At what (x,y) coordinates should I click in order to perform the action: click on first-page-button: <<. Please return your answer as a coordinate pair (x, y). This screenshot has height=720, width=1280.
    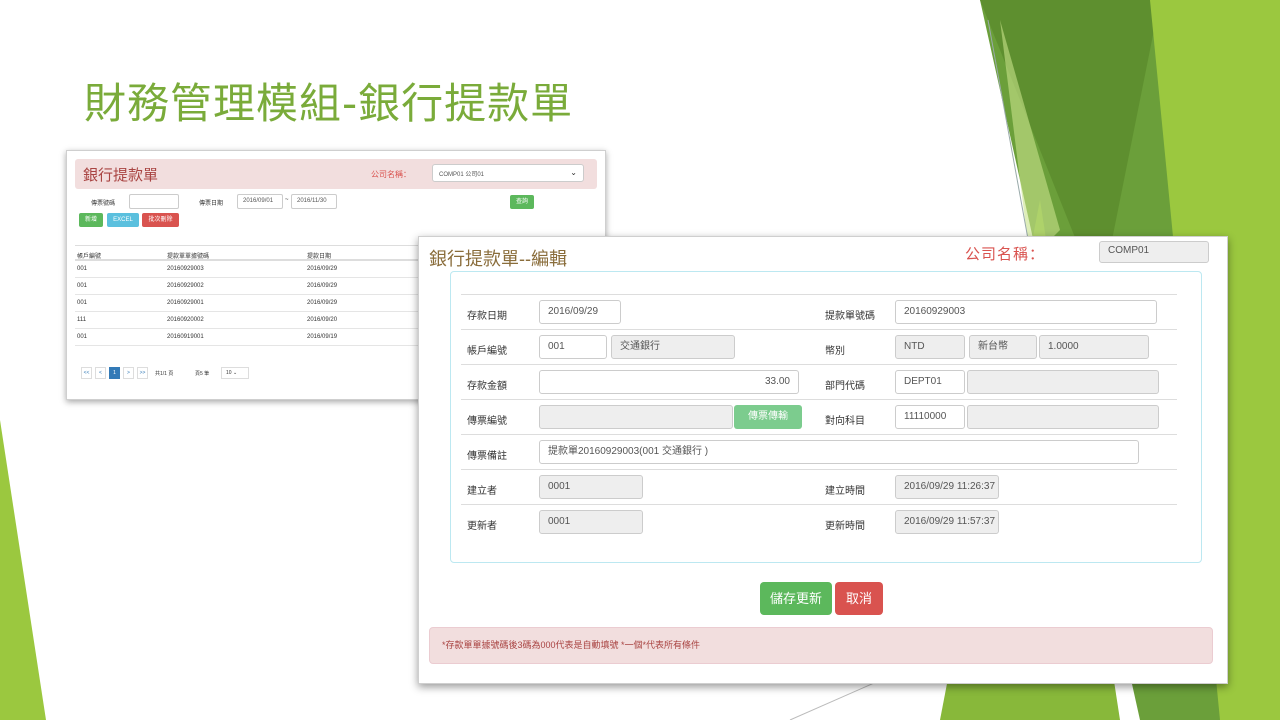
    Looking at the image, I should click on (86, 373).